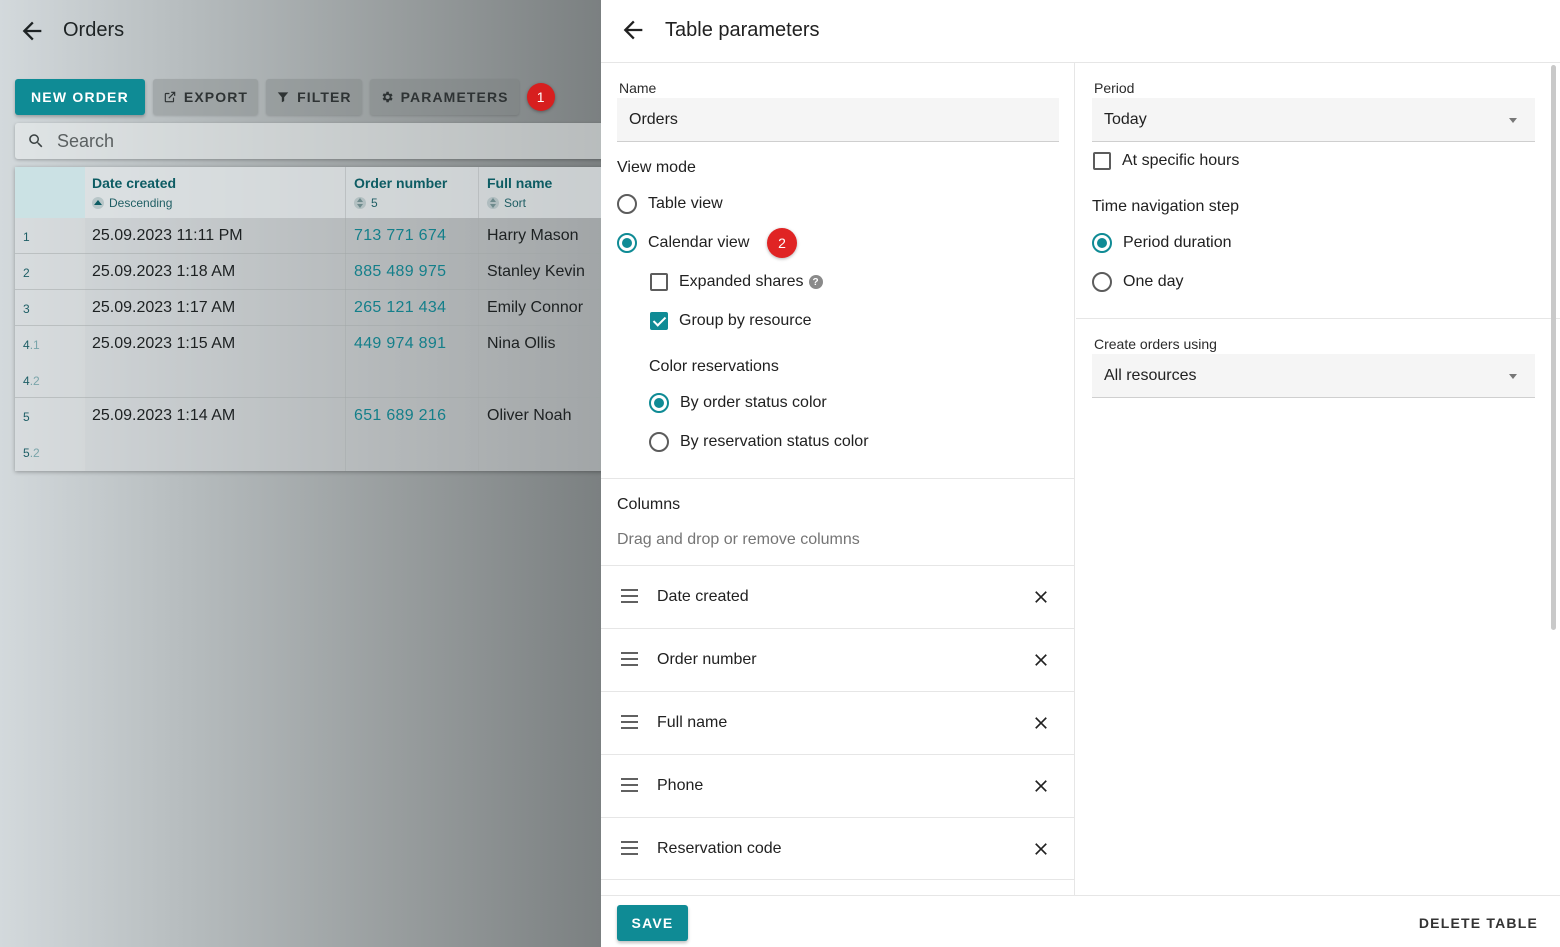  Describe the element at coordinates (699, 242) in the screenshot. I see `calendar-view-label: Calendar view` at that location.